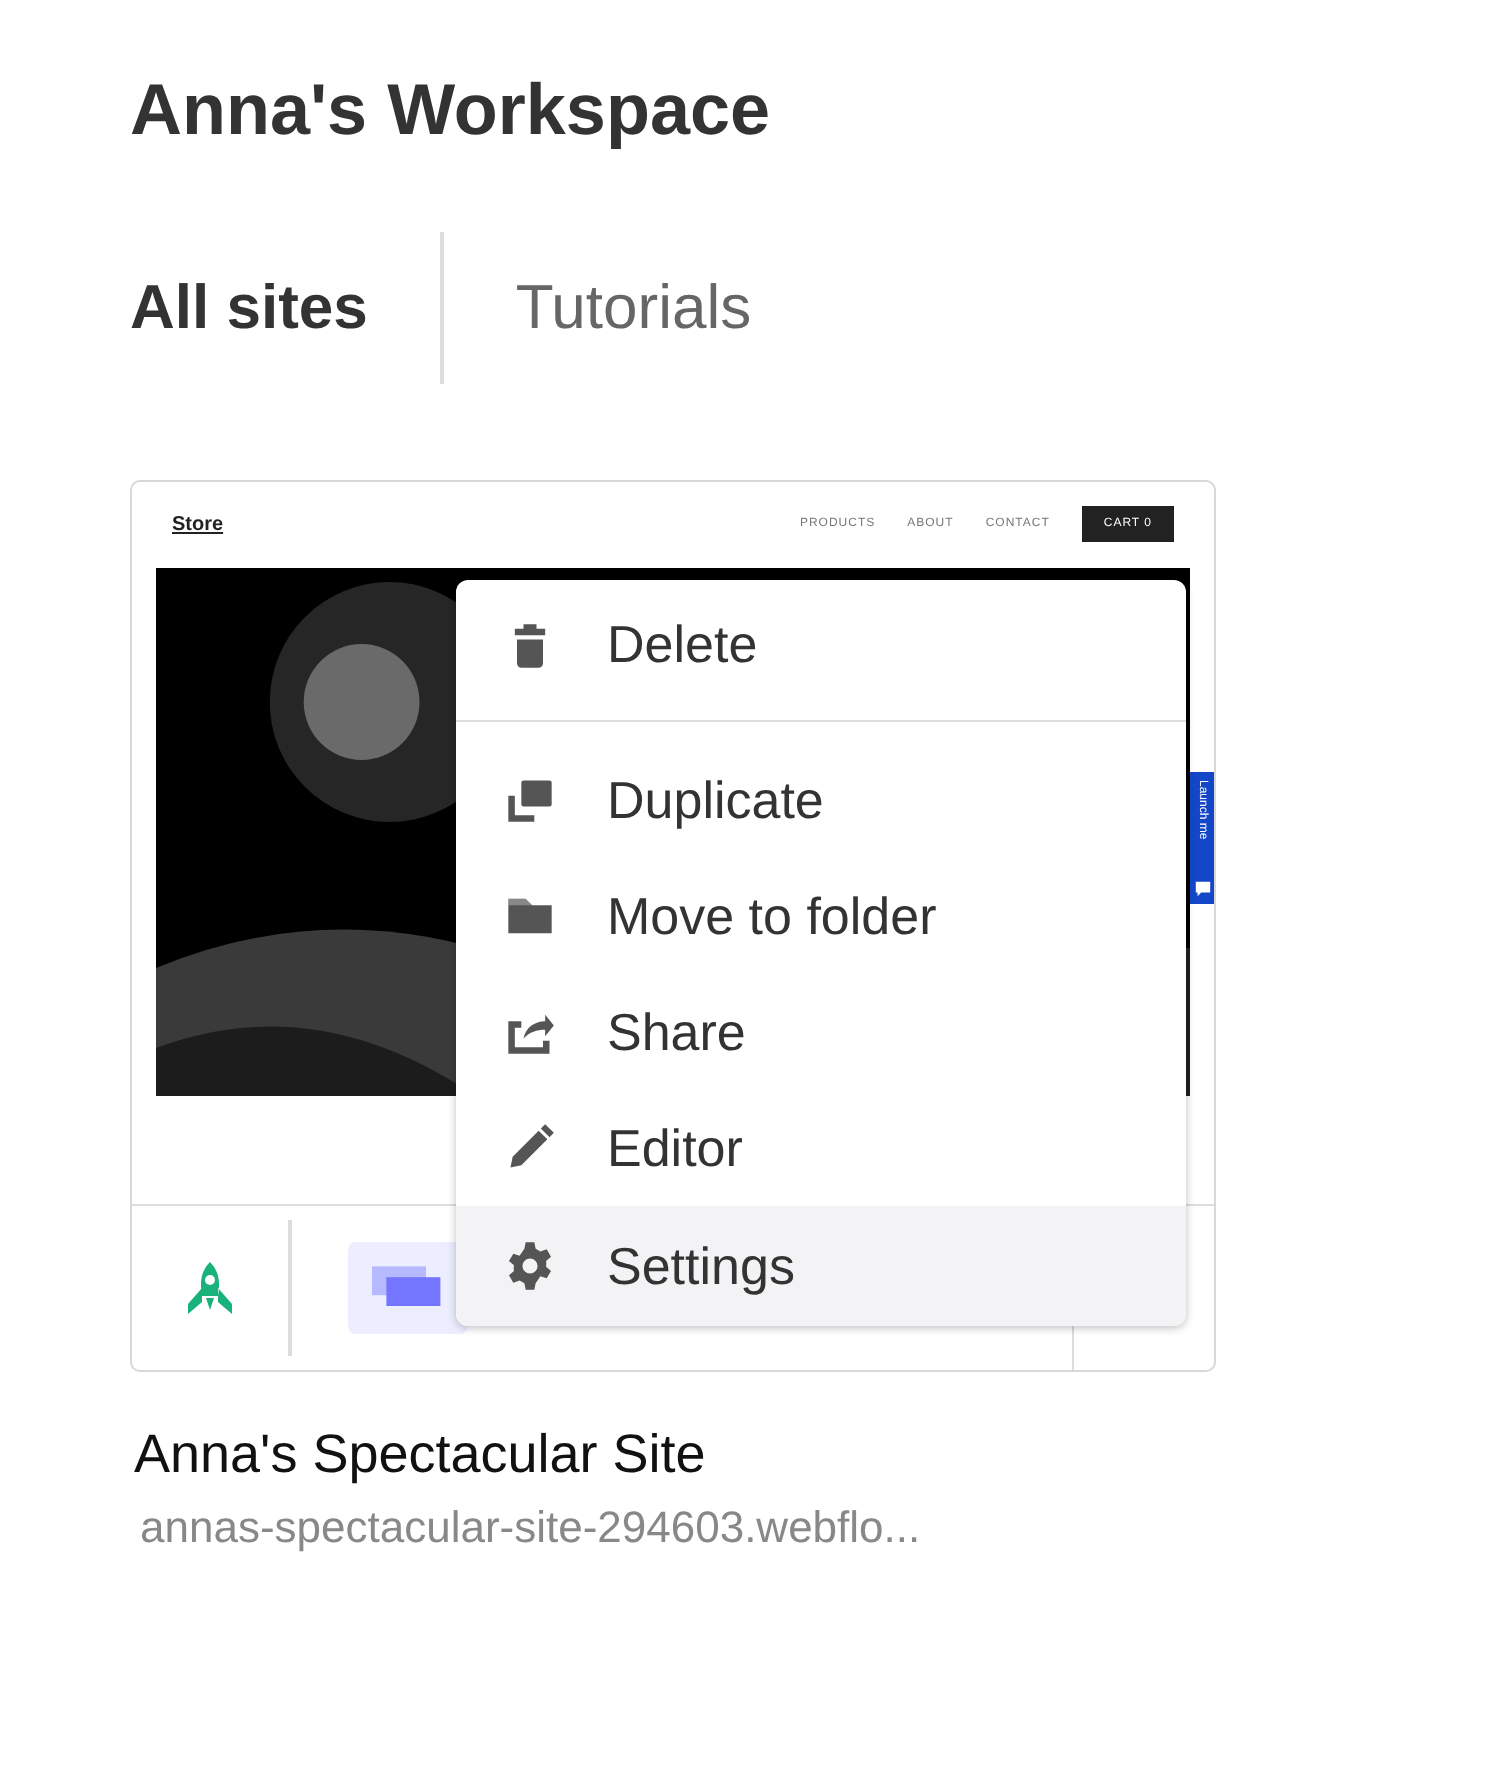 The image size is (1500, 1772). What do you see at coordinates (820, 1148) in the screenshot?
I see `menu-item: Editor` at bounding box center [820, 1148].